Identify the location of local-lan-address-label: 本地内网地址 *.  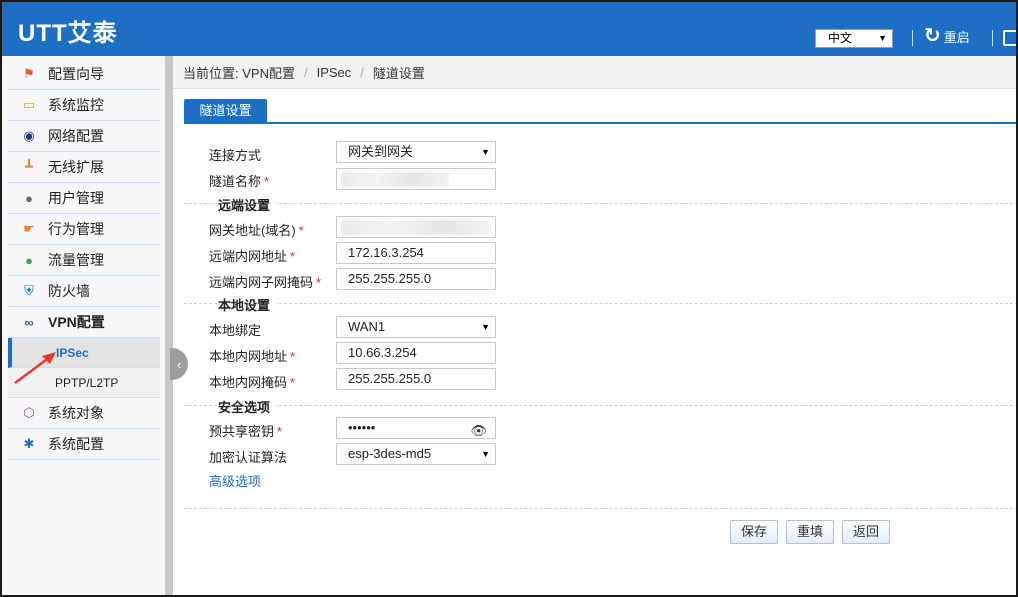
(252, 356).